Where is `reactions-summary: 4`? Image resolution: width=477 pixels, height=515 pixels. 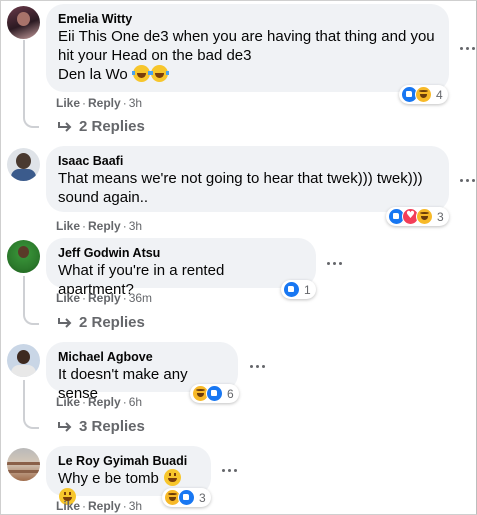
reactions-summary: 4 is located at coordinates (423, 94).